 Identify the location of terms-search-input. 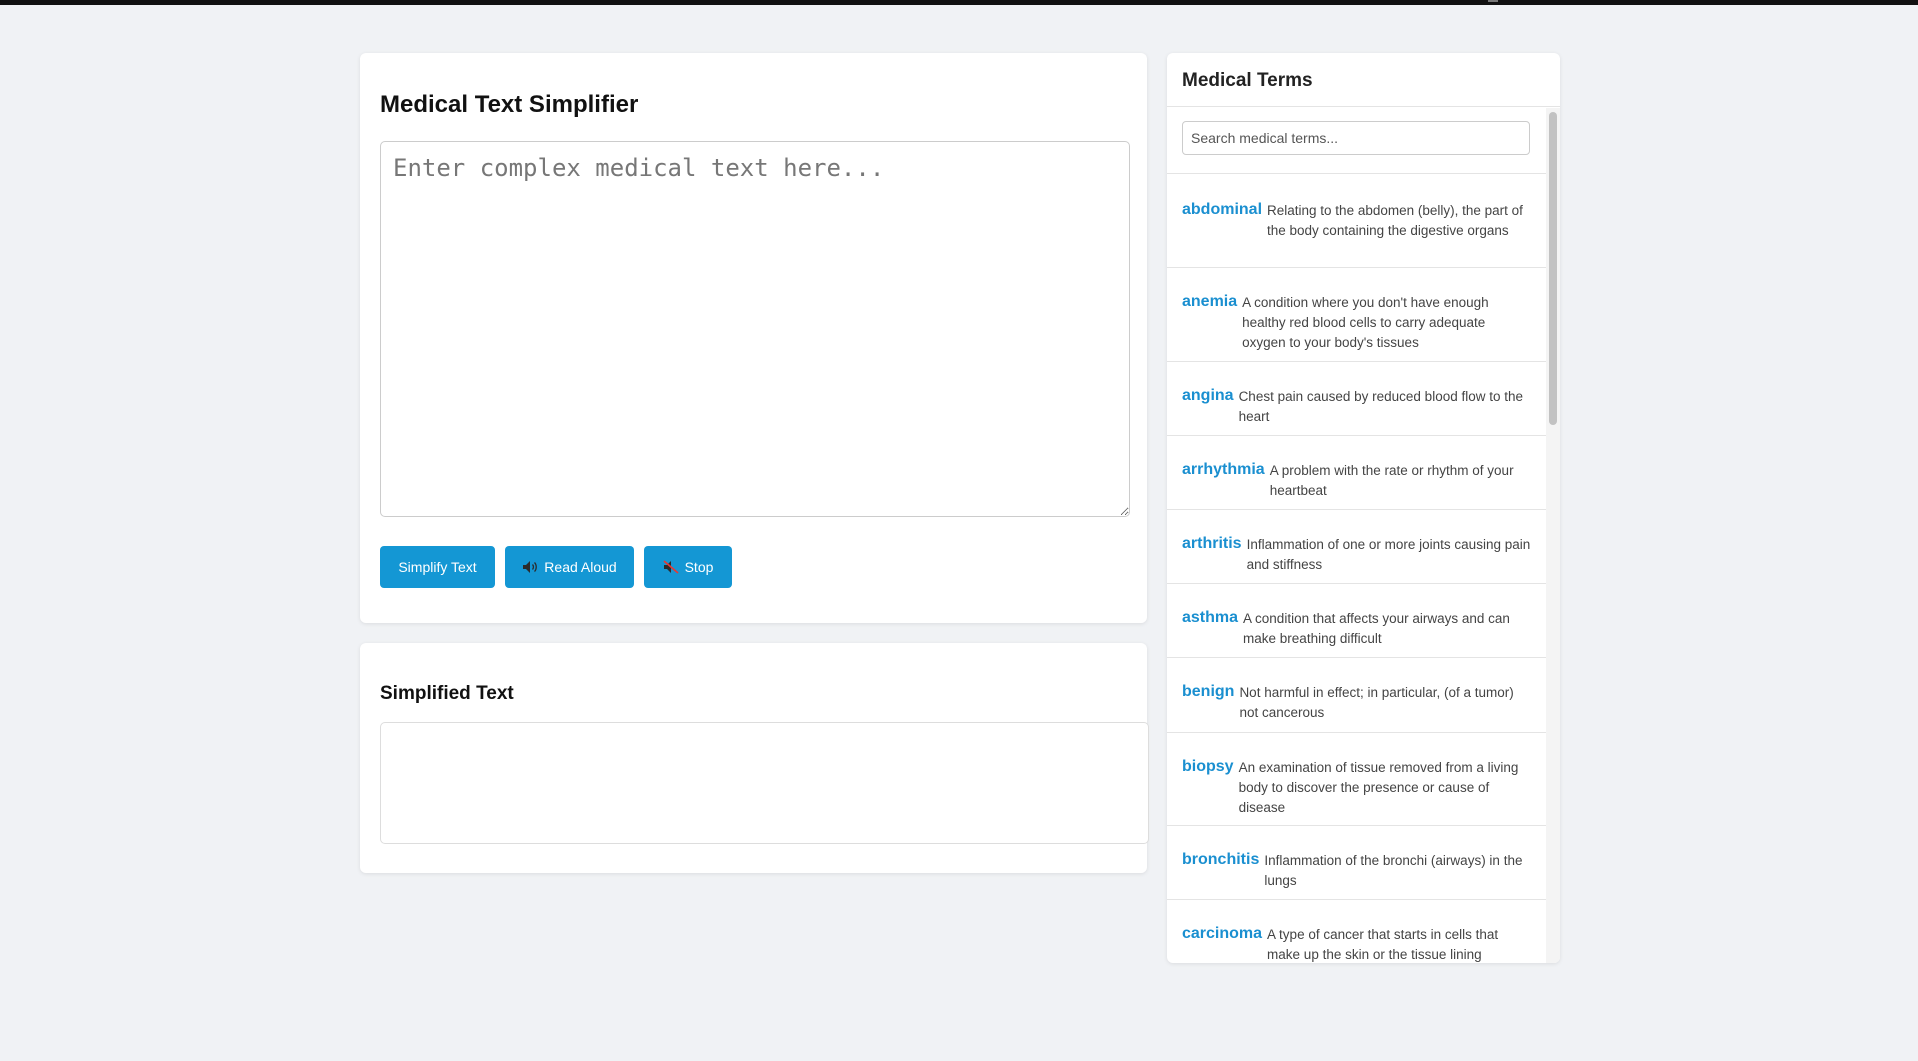
(1356, 138).